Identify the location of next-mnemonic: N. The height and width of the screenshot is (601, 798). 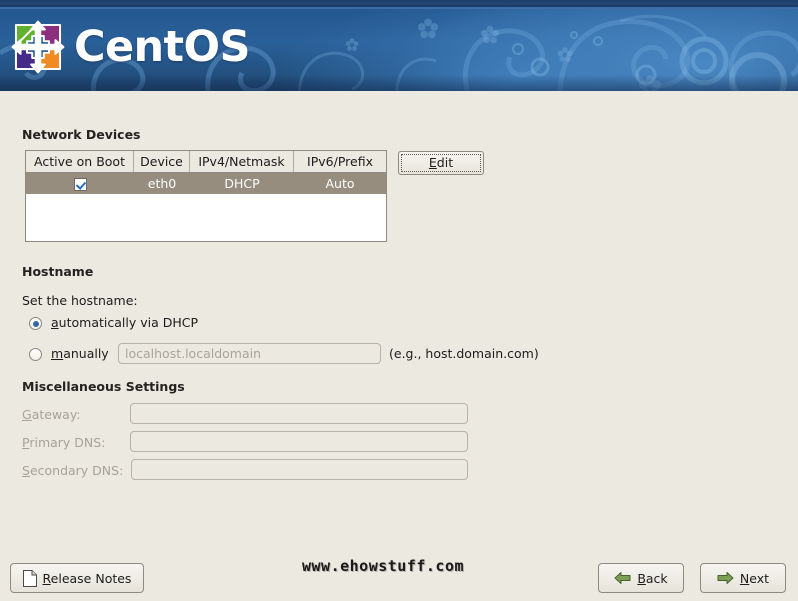
(744, 578).